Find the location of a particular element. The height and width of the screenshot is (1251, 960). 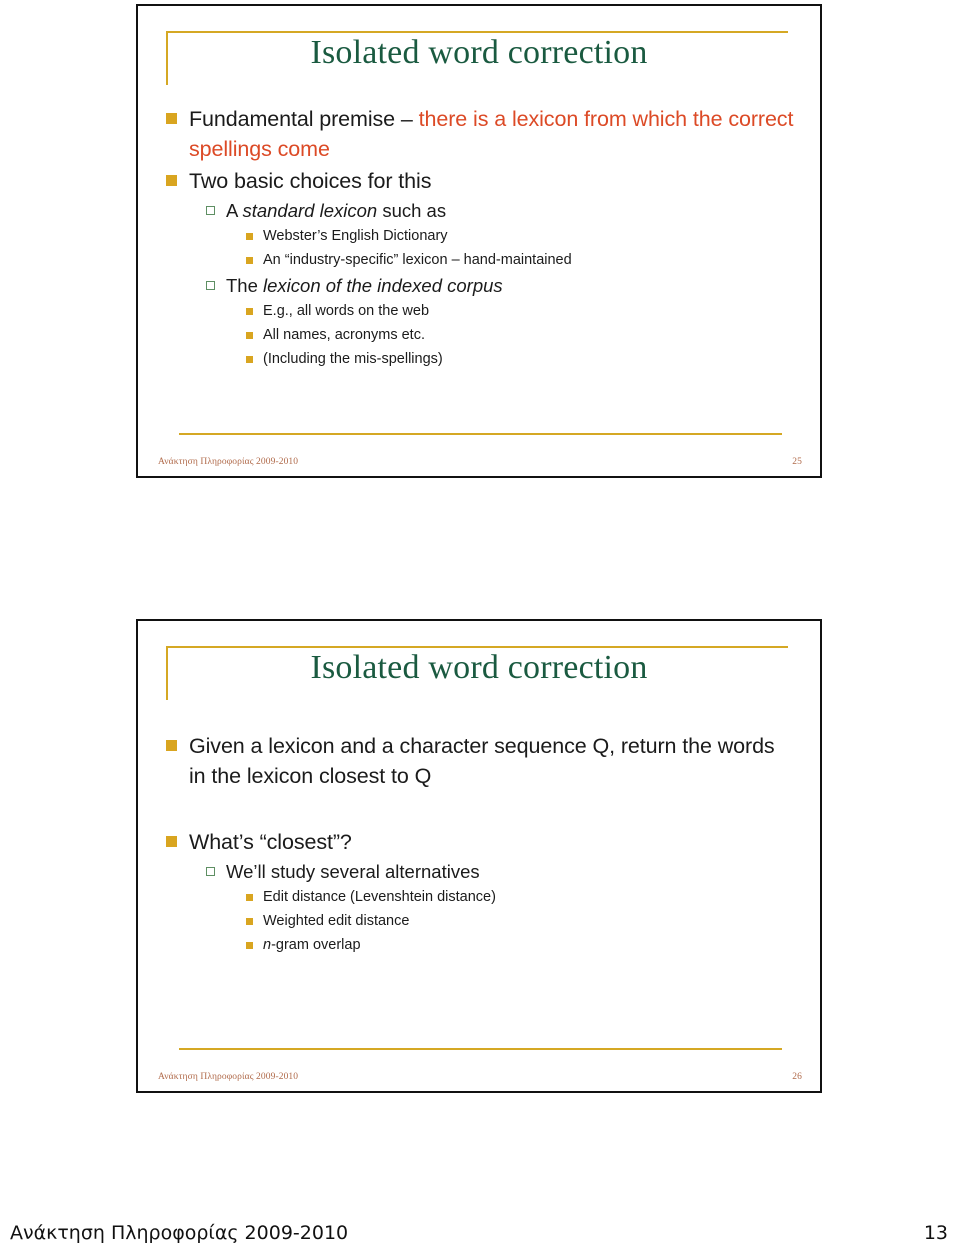

slide-1-footer-number: 25 is located at coordinates (797, 462).